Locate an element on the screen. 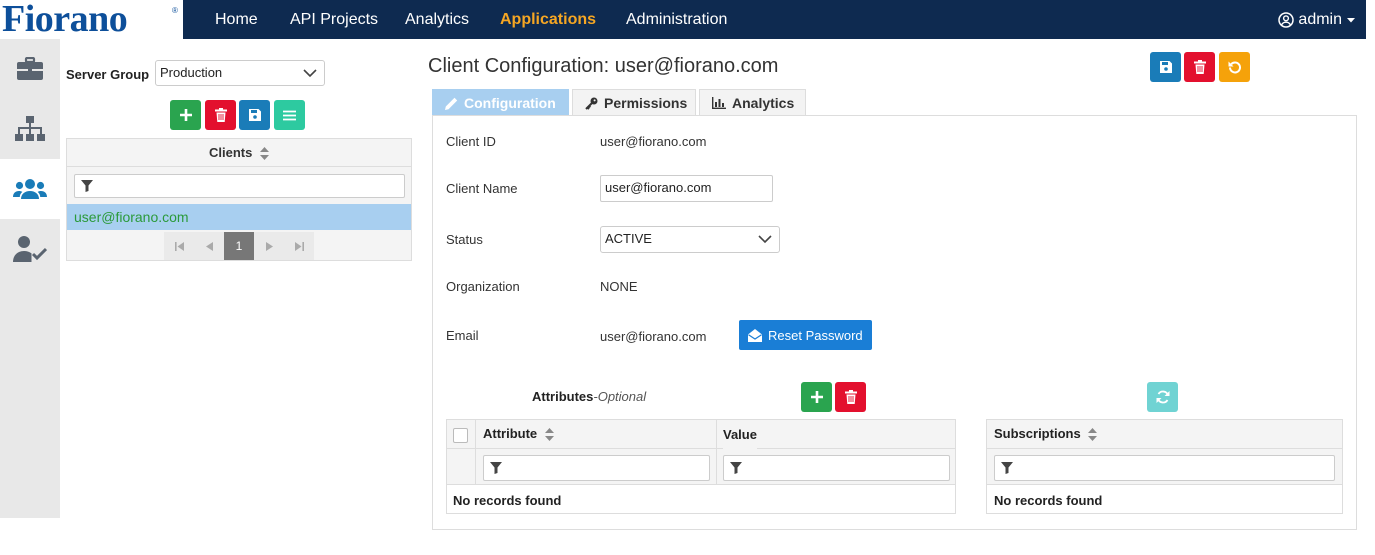 This screenshot has height=555, width=1375. reset-password-button: Reset Password is located at coordinates (805, 335).